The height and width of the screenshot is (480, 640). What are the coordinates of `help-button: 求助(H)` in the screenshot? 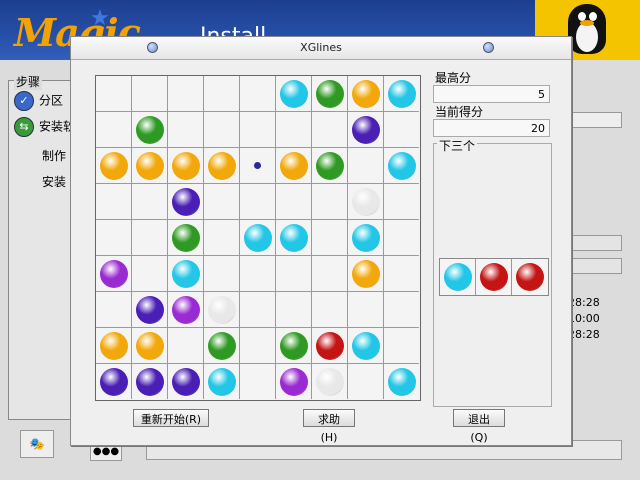 It's located at (329, 426).